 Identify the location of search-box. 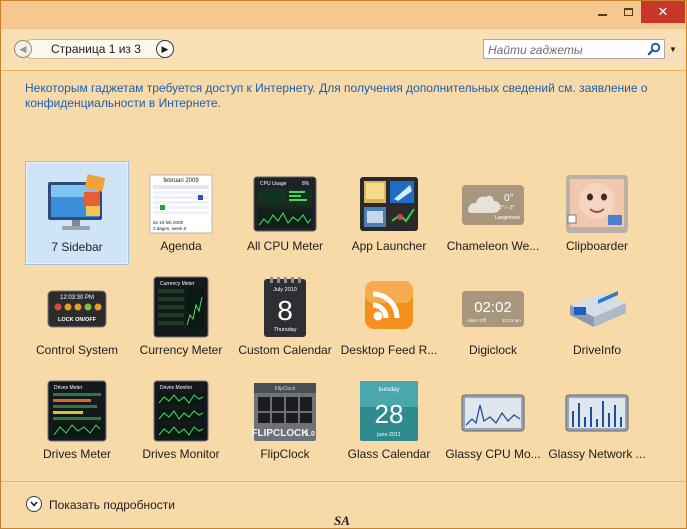
(574, 49).